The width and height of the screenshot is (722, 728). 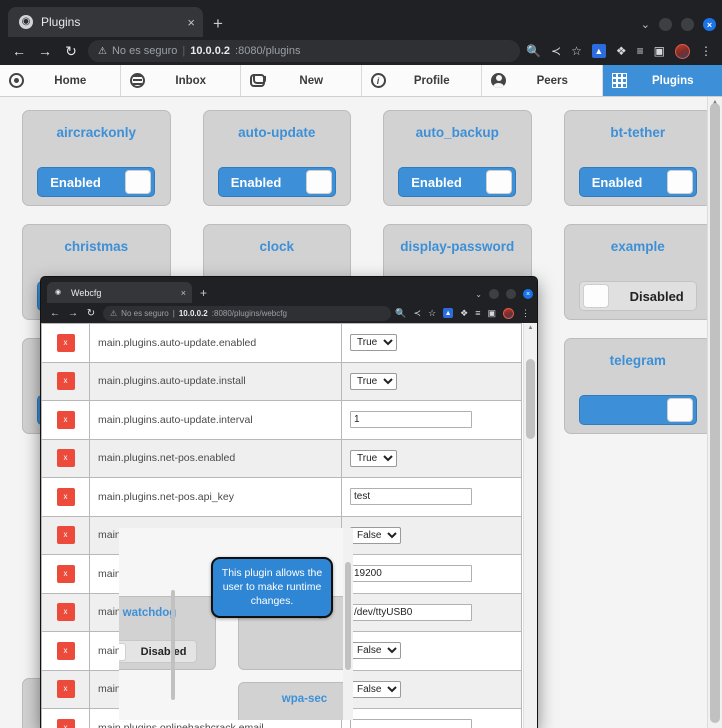 What do you see at coordinates (457, 246) in the screenshot?
I see `plugin-name: display-password` at bounding box center [457, 246].